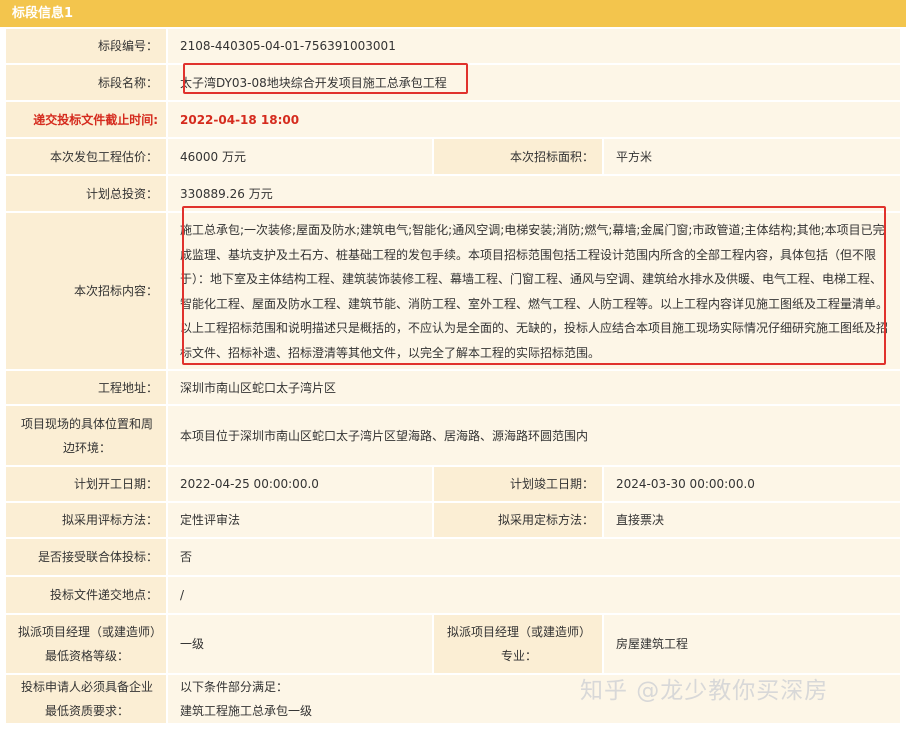 This screenshot has width=906, height=729. I want to click on award-method-value: 直接票决, so click(752, 520).